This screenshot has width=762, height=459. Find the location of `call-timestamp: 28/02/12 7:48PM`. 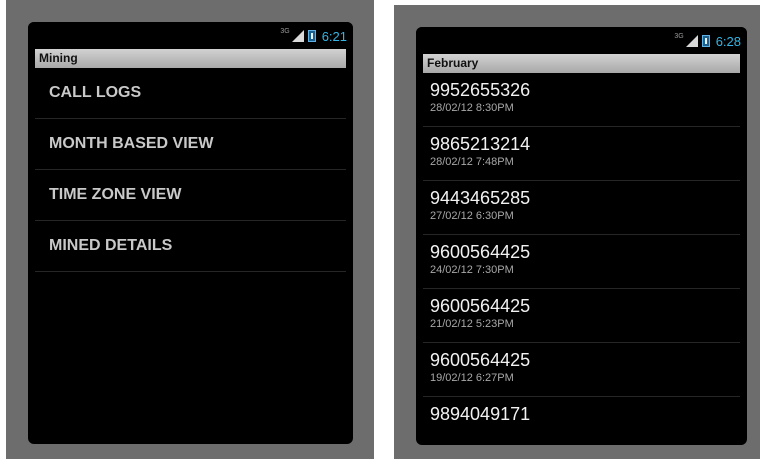

call-timestamp: 28/02/12 7:48PM is located at coordinates (472, 162).